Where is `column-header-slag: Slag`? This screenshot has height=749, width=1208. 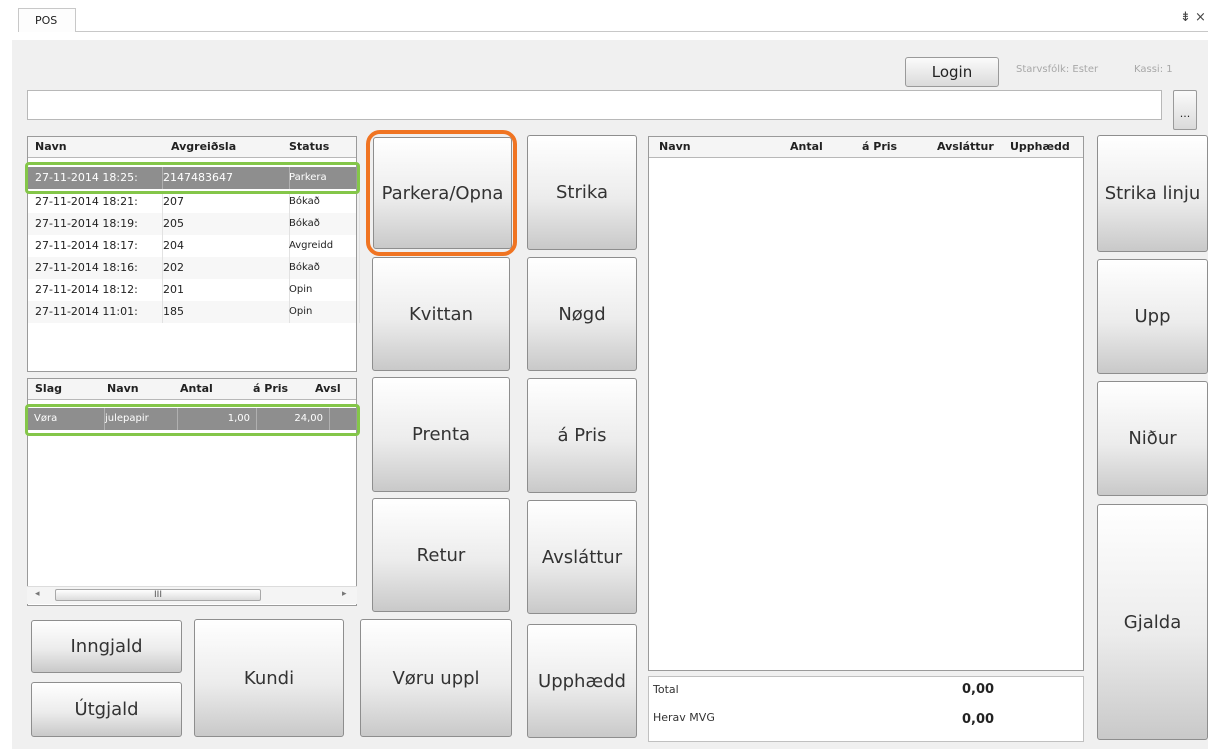 column-header-slag: Slag is located at coordinates (65, 389).